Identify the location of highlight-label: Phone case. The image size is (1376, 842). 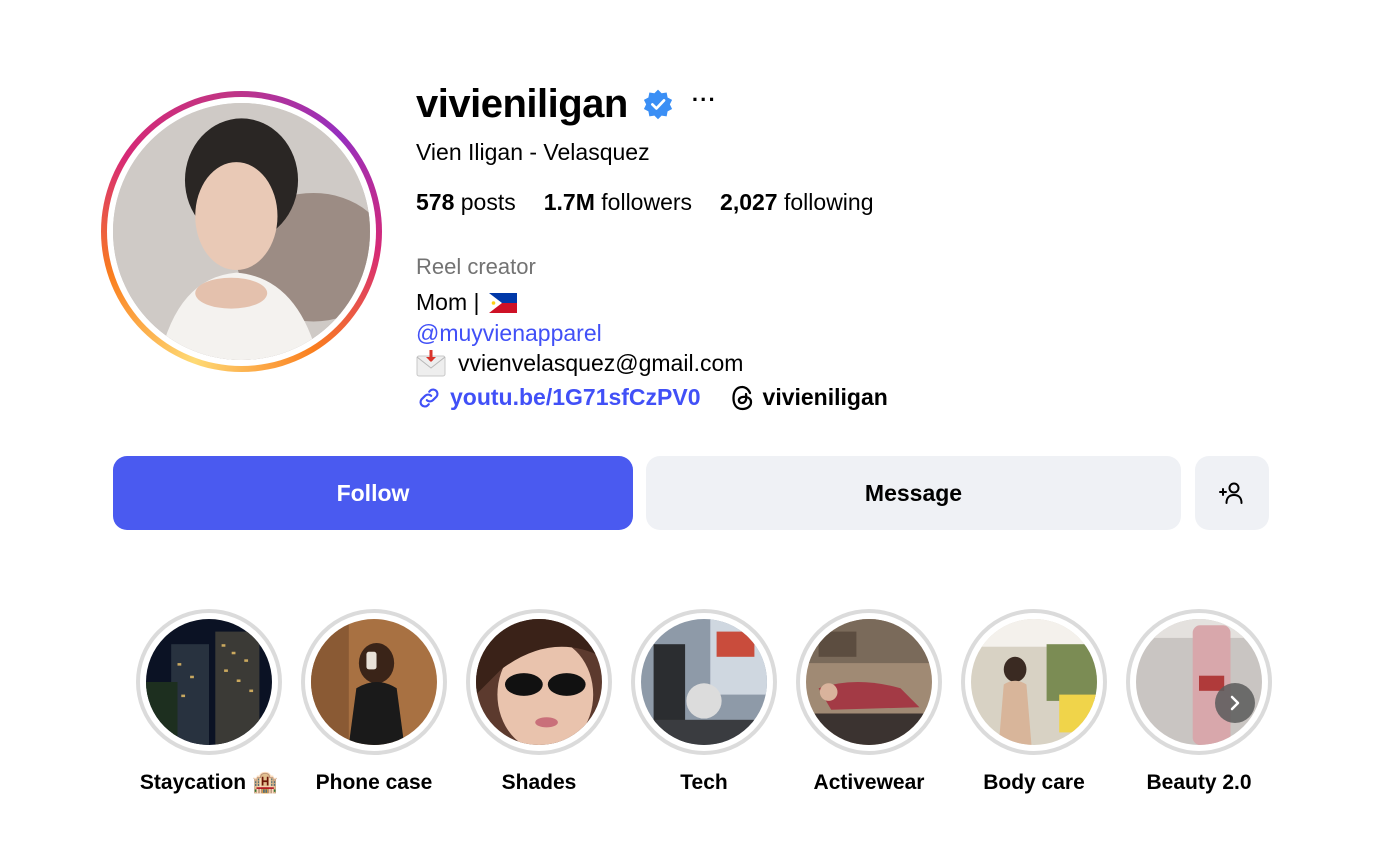
(374, 782).